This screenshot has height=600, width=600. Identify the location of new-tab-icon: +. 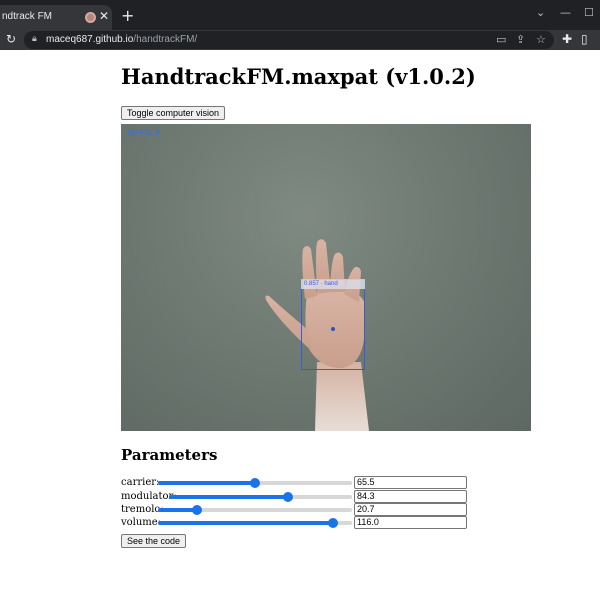
(127, 15).